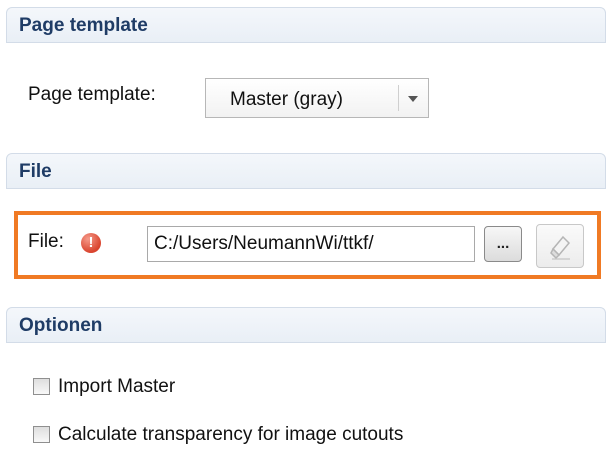 The width and height of the screenshot is (612, 451). What do you see at coordinates (311, 244) in the screenshot?
I see `file-path-input` at bounding box center [311, 244].